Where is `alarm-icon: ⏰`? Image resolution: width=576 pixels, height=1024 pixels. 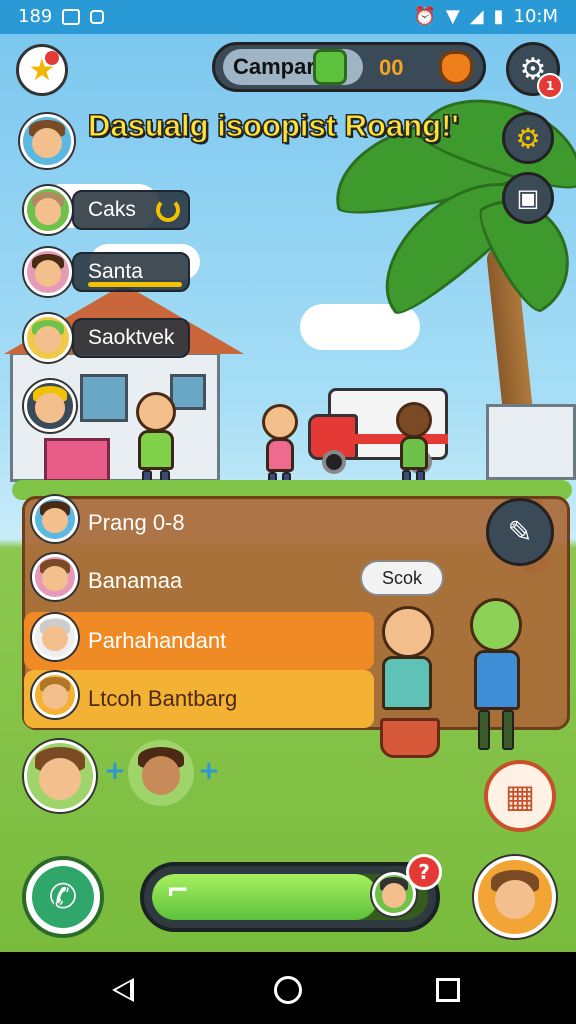
alarm-icon: ⏰ is located at coordinates (424, 16).